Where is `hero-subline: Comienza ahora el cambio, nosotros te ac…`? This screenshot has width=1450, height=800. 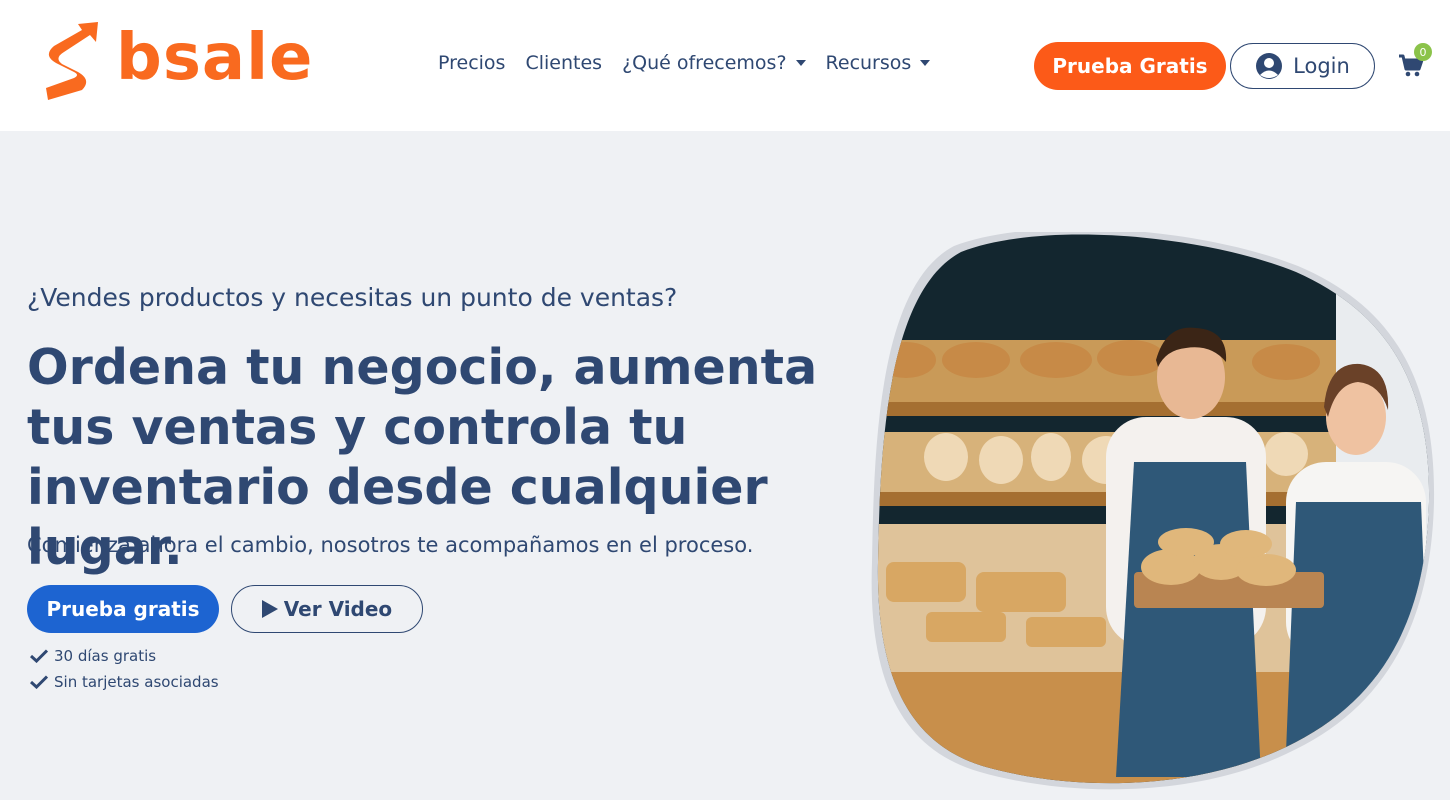 hero-subline: Comienza ahora el cambio, nosotros te ac… is located at coordinates (390, 545).